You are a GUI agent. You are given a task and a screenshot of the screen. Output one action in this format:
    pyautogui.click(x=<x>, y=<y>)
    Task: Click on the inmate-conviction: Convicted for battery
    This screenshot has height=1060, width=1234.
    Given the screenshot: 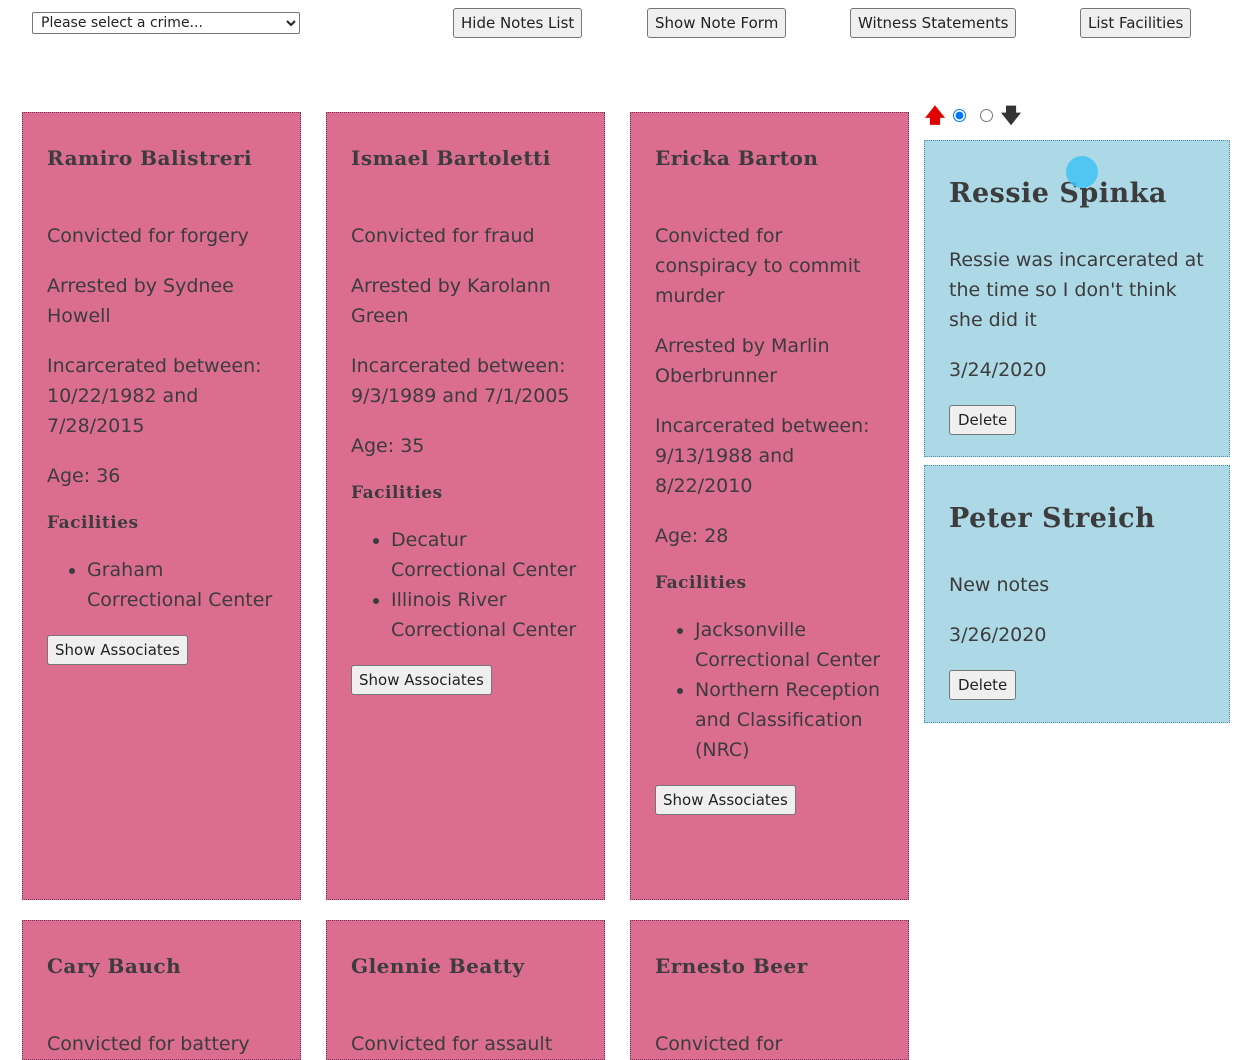 What is the action you would take?
    pyautogui.click(x=148, y=1044)
    